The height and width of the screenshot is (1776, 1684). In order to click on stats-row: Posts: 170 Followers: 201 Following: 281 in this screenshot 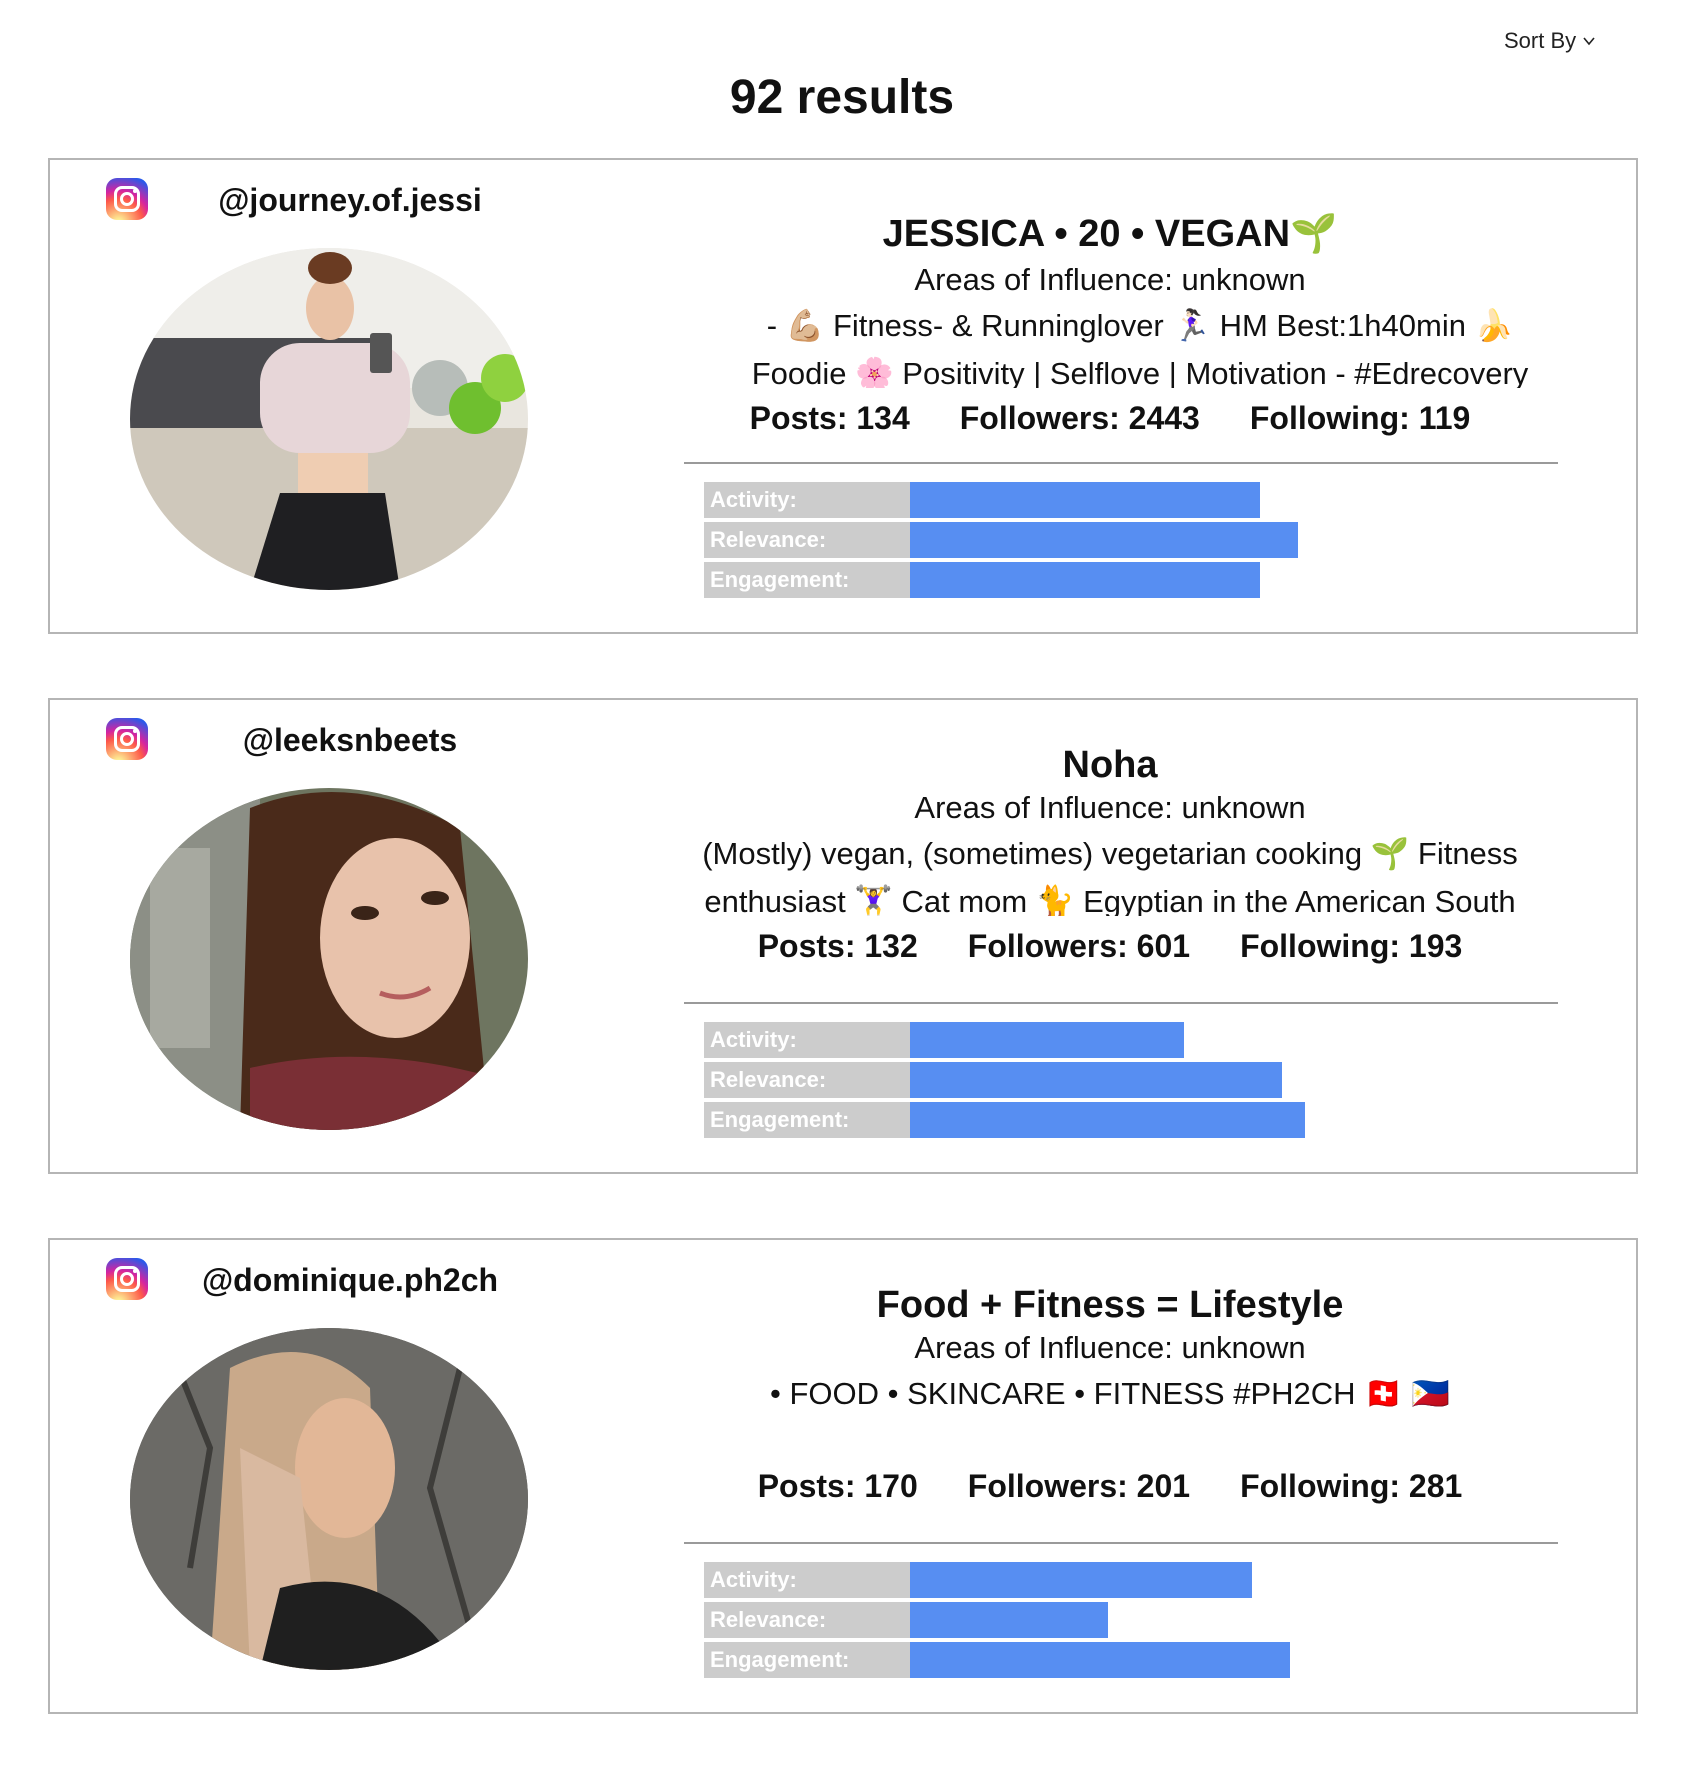, I will do `click(1110, 1486)`.